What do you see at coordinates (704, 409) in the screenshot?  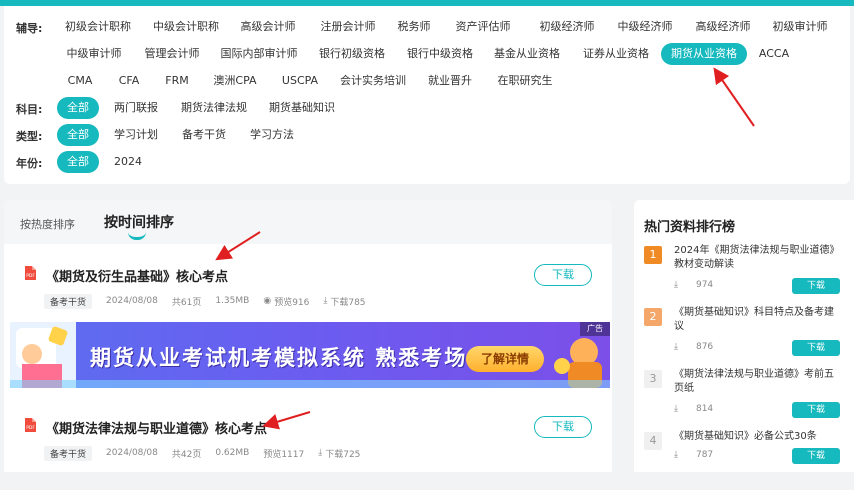 I see `download-count: 814` at bounding box center [704, 409].